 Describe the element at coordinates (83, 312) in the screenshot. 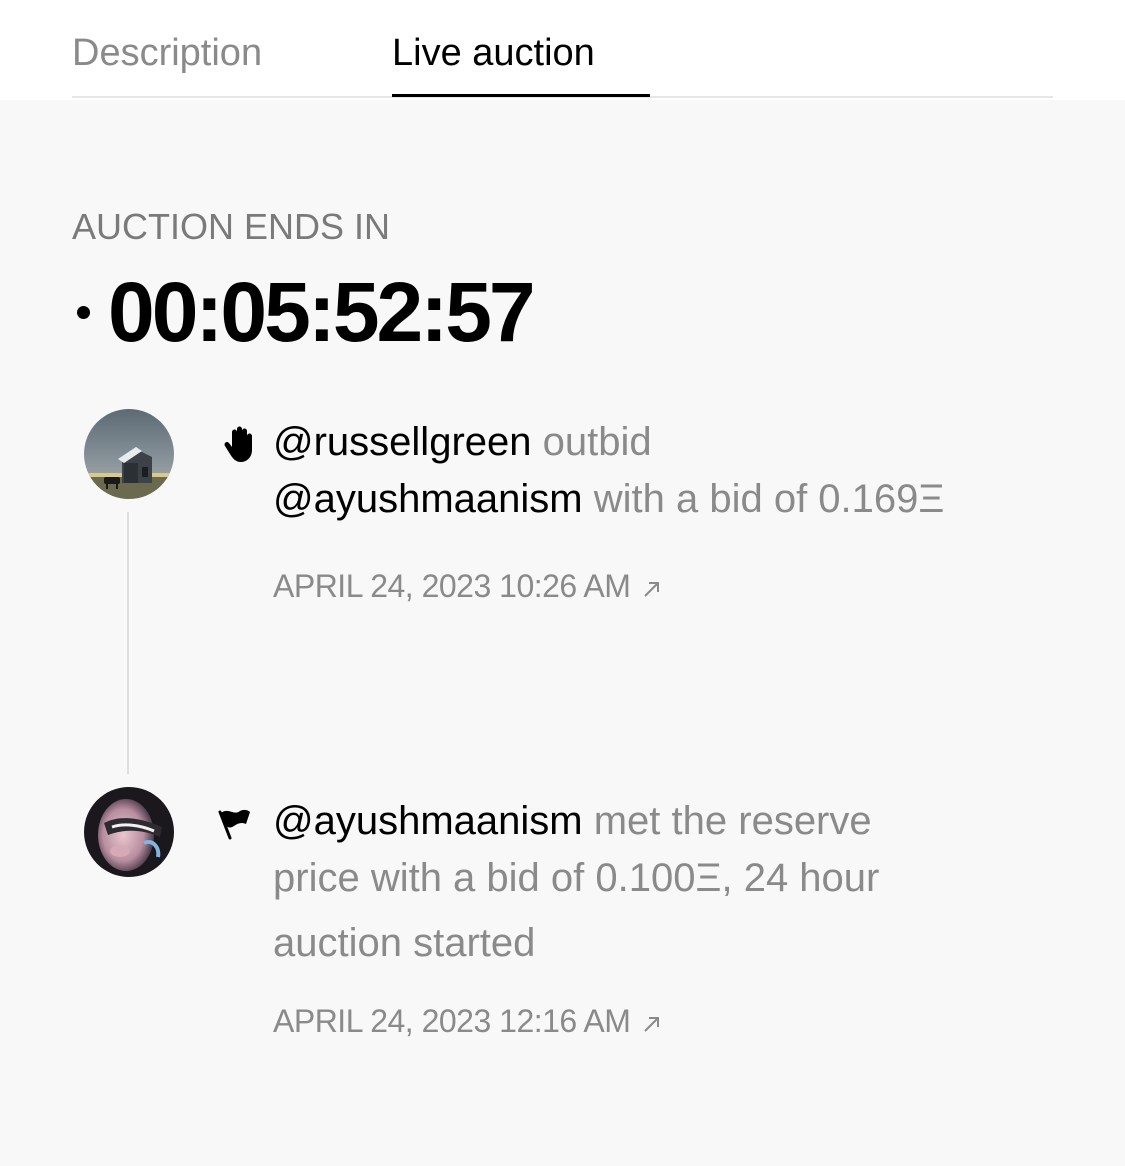

I see `live-indicator-dot` at that location.